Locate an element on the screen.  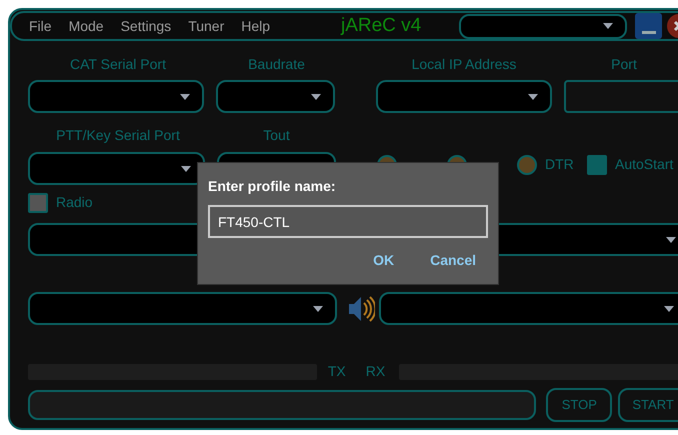
menu-item: File is located at coordinates (40, 26).